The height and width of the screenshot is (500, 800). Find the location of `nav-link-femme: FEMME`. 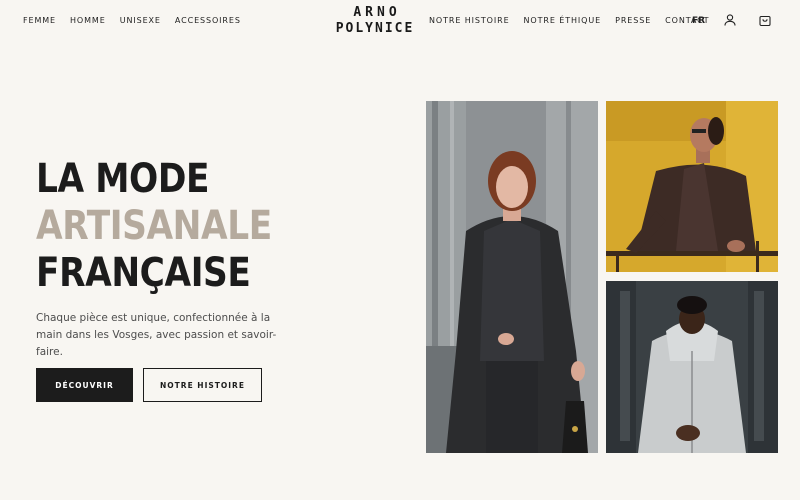

nav-link-femme: FEMME is located at coordinates (39, 21).